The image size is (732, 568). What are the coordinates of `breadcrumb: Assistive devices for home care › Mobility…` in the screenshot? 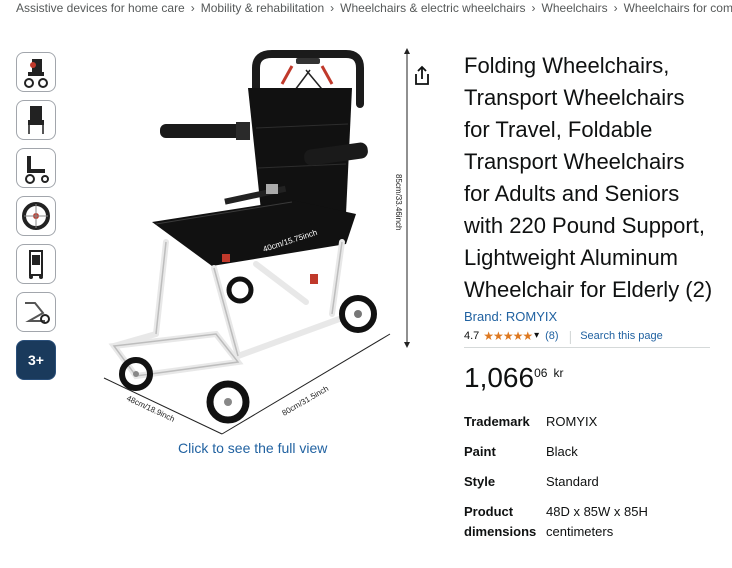 It's located at (374, 8).